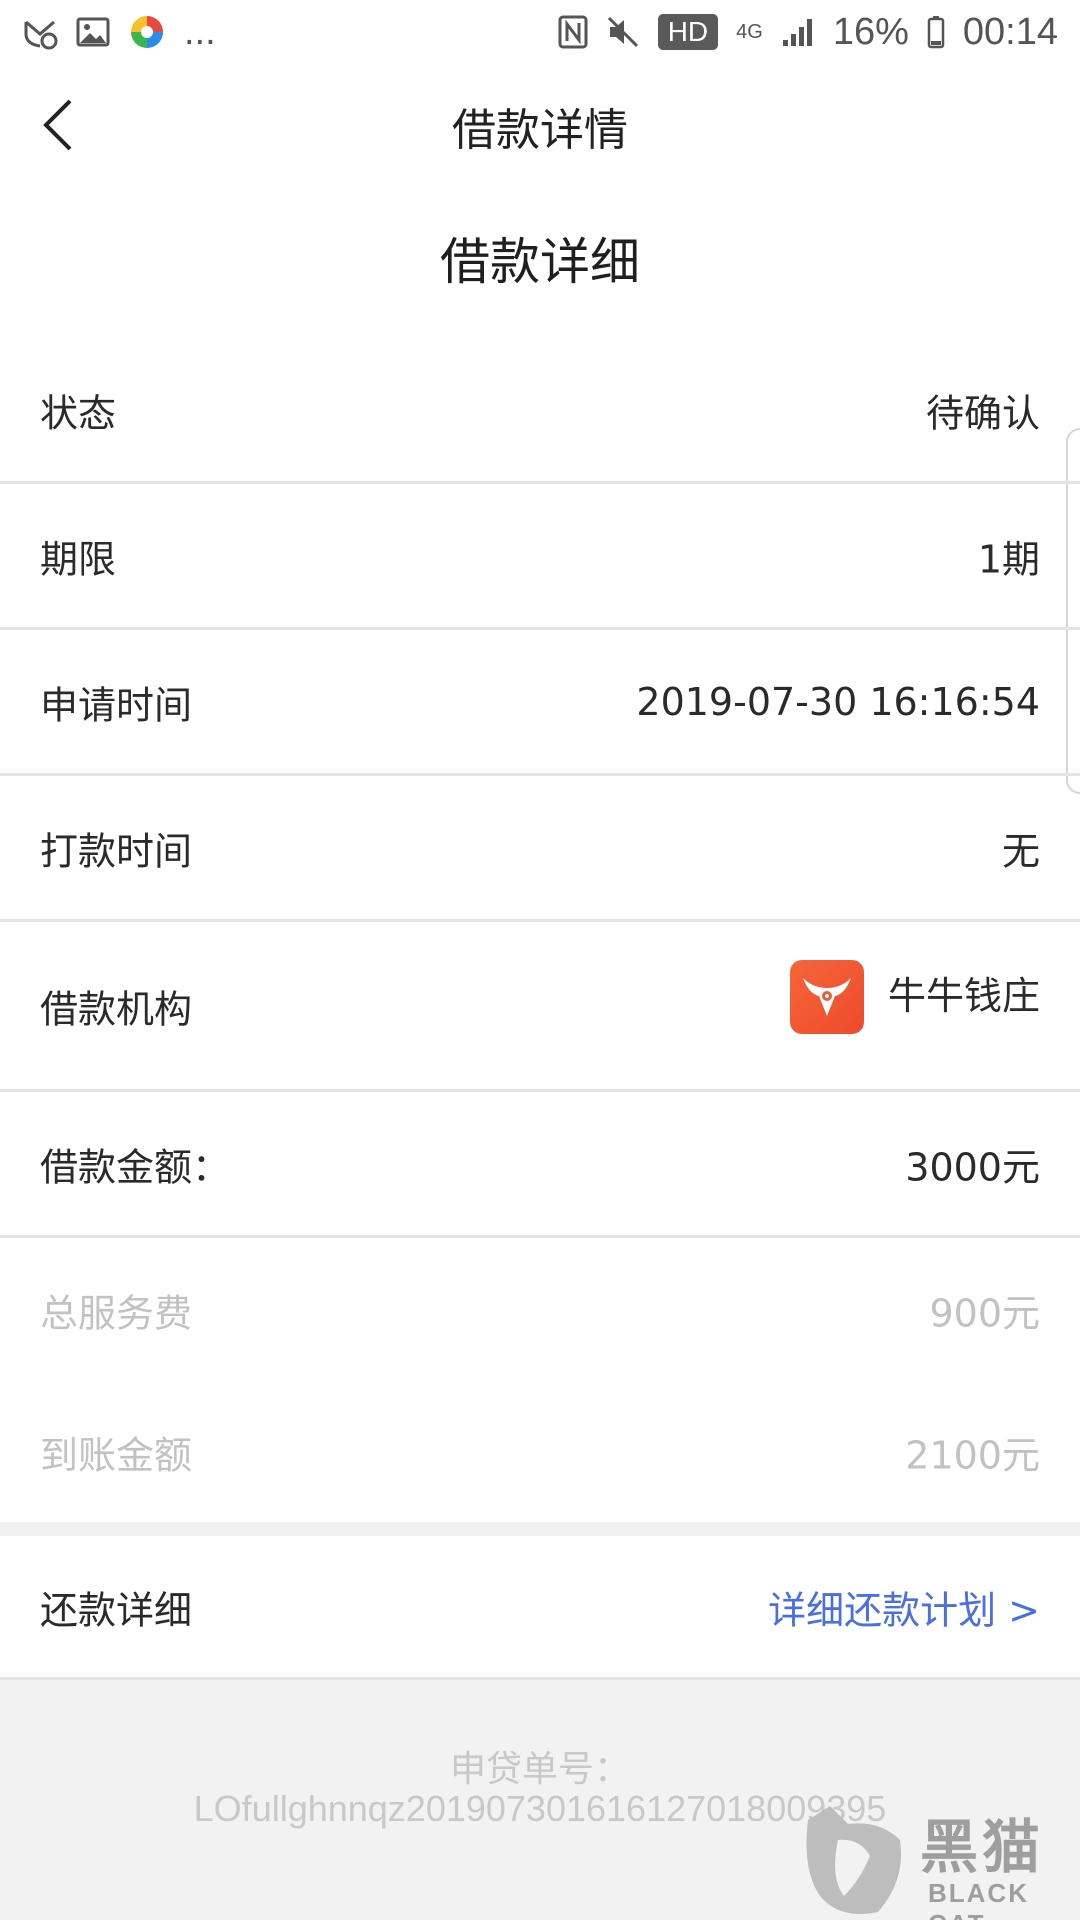  What do you see at coordinates (936, 32) in the screenshot?
I see `battery-icon` at bounding box center [936, 32].